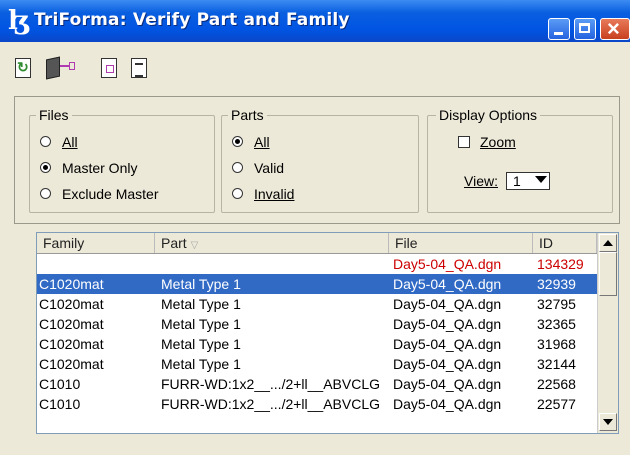 Image resolution: width=630 pixels, height=455 pixels. What do you see at coordinates (560, 264) in the screenshot?
I see `cell-id: 134329` at bounding box center [560, 264].